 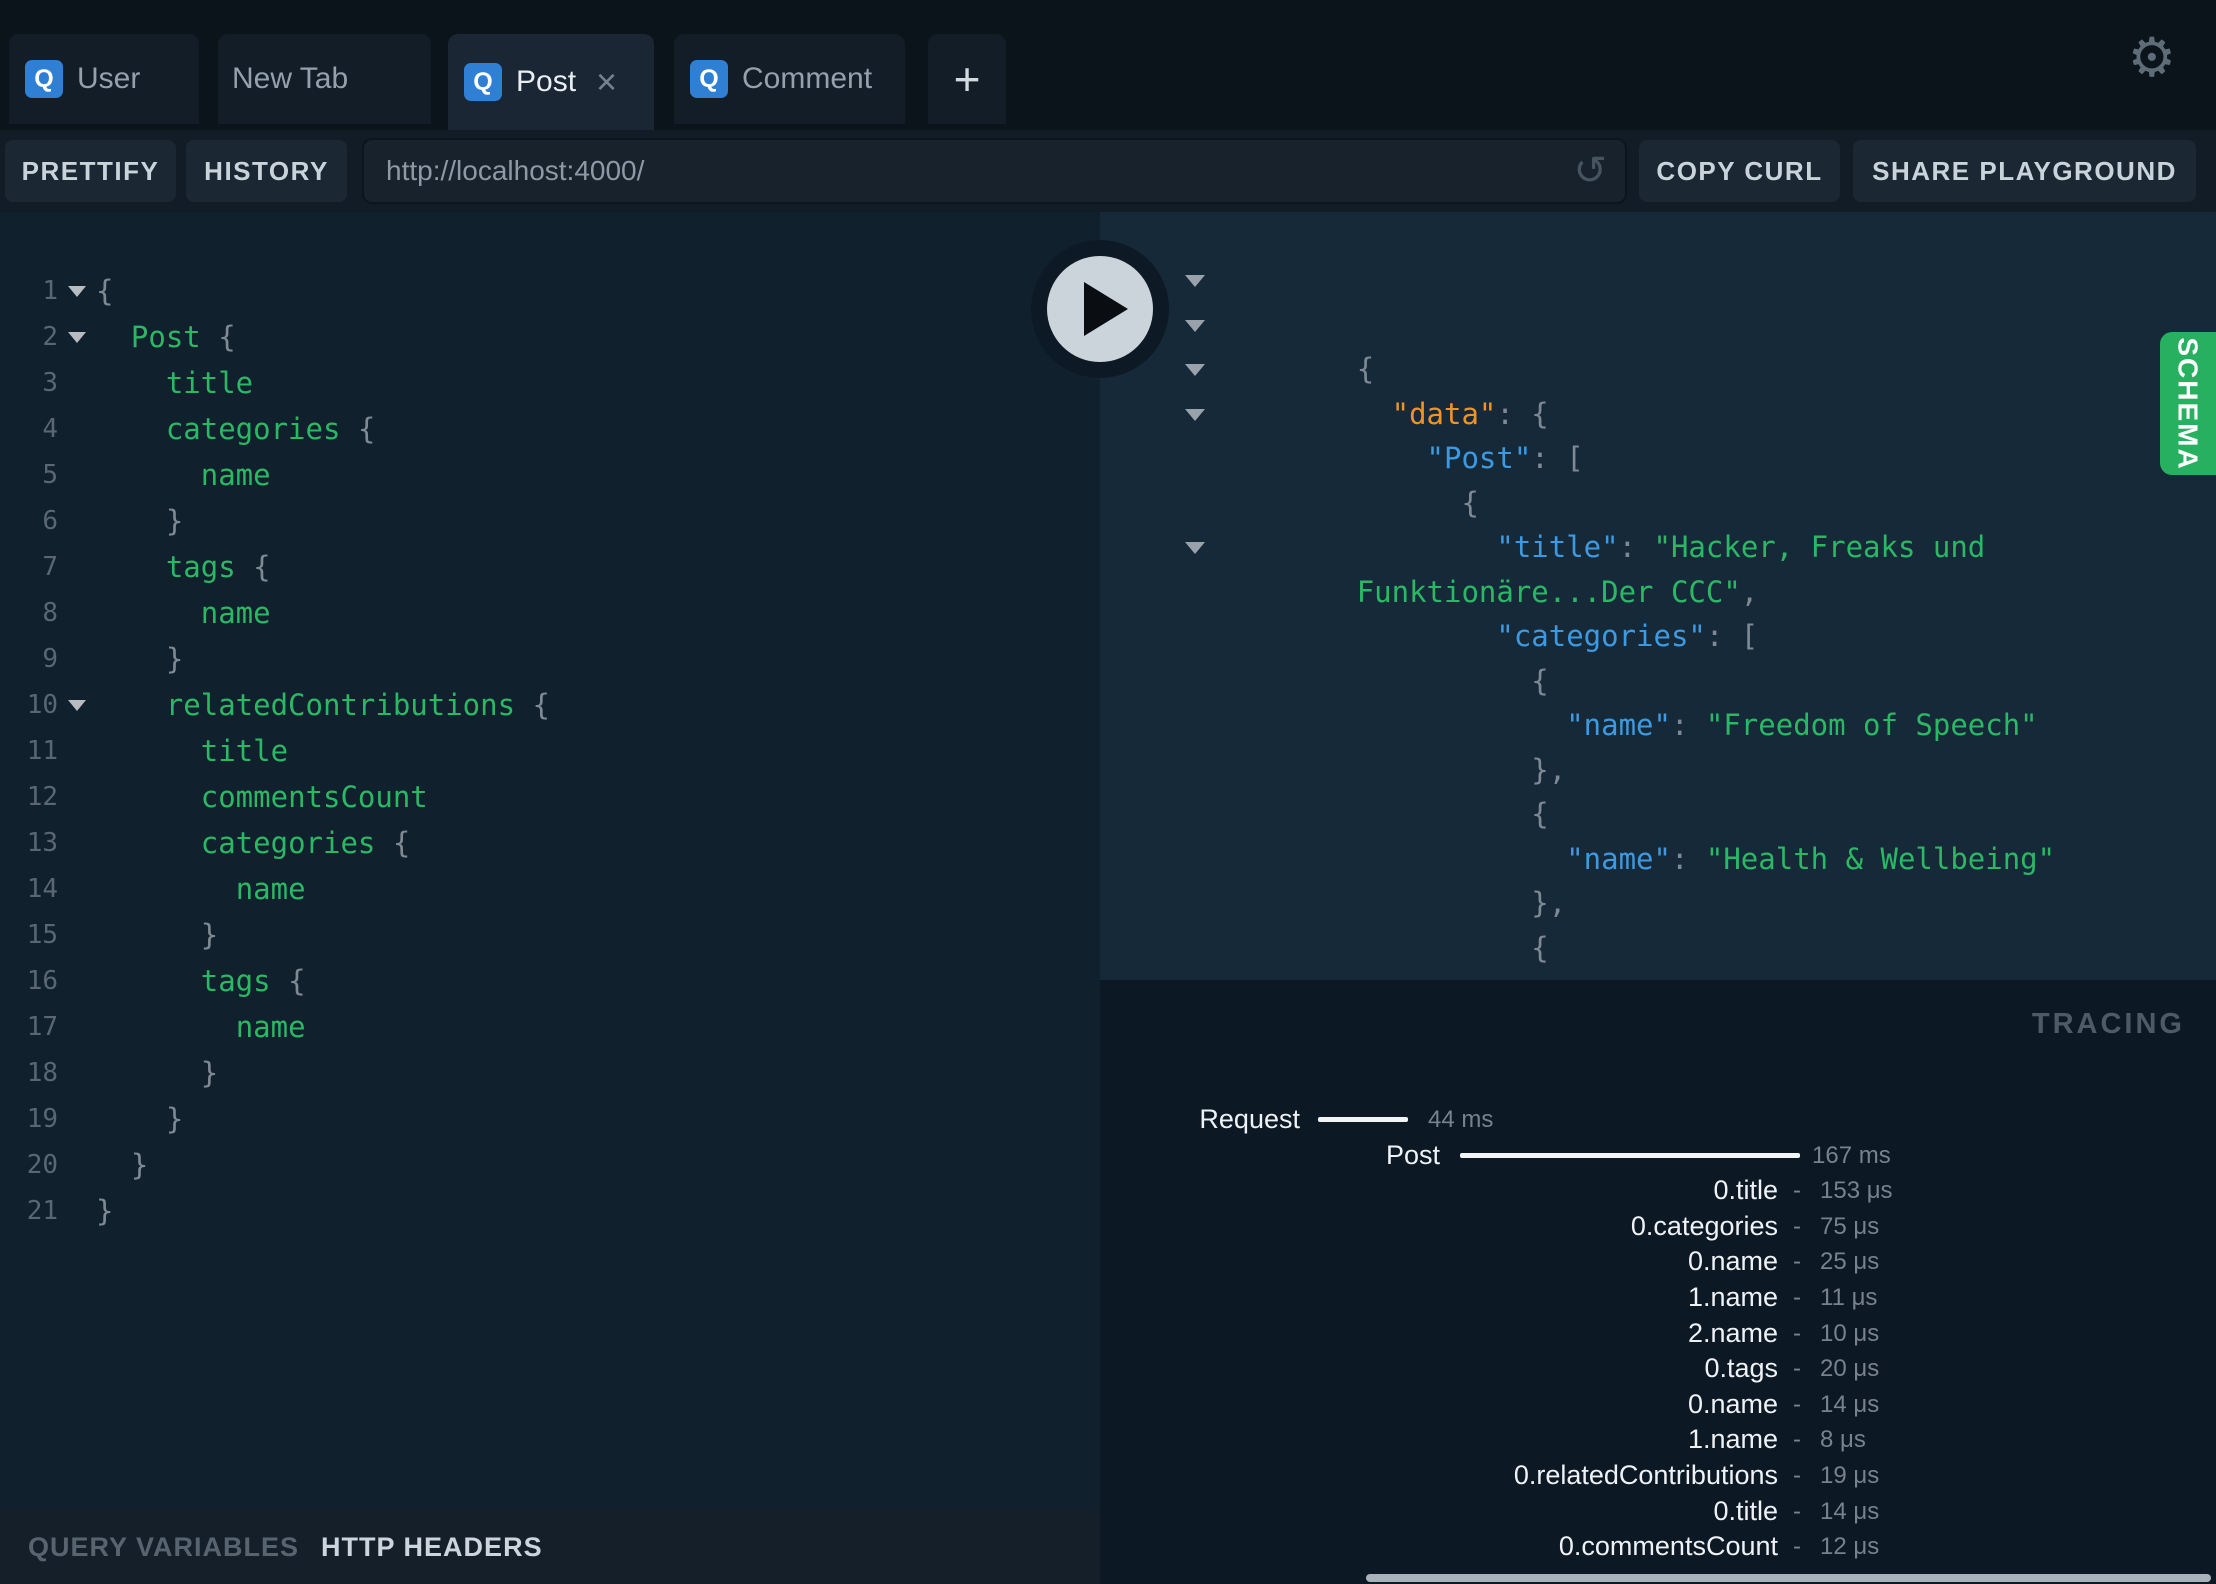 What do you see at coordinates (1850, 1511) in the screenshot?
I see `trace-duration: 14 μs` at bounding box center [1850, 1511].